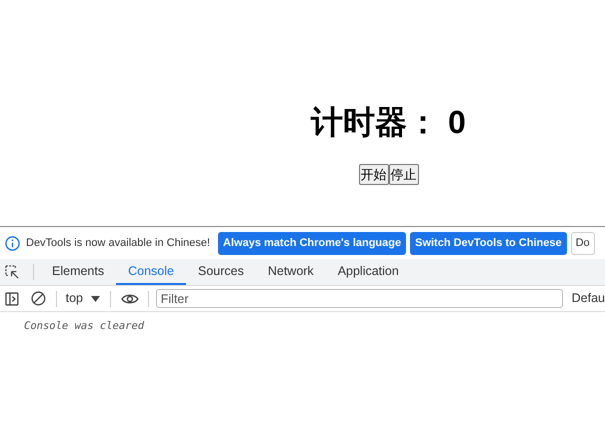  Describe the element at coordinates (95, 299) in the screenshot. I see `caret-icon` at that location.